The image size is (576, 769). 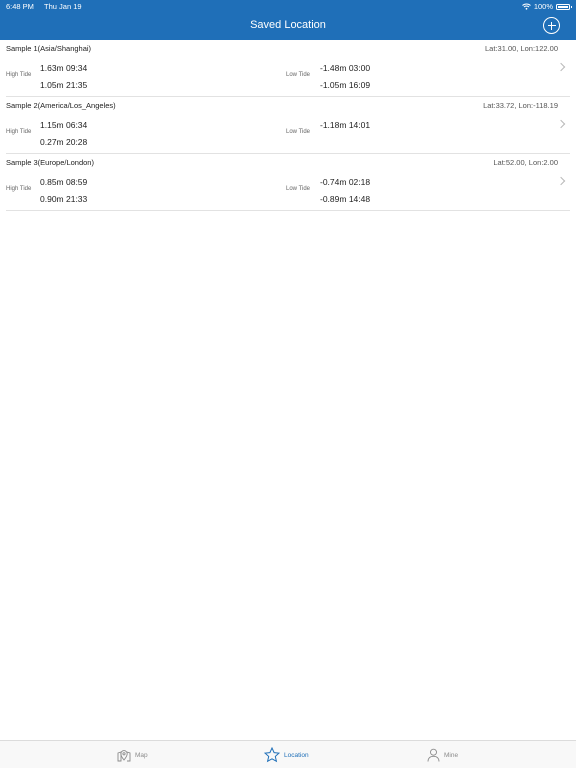 I want to click on low-tide-1: -1.18m 14:01, so click(x=345, y=125).